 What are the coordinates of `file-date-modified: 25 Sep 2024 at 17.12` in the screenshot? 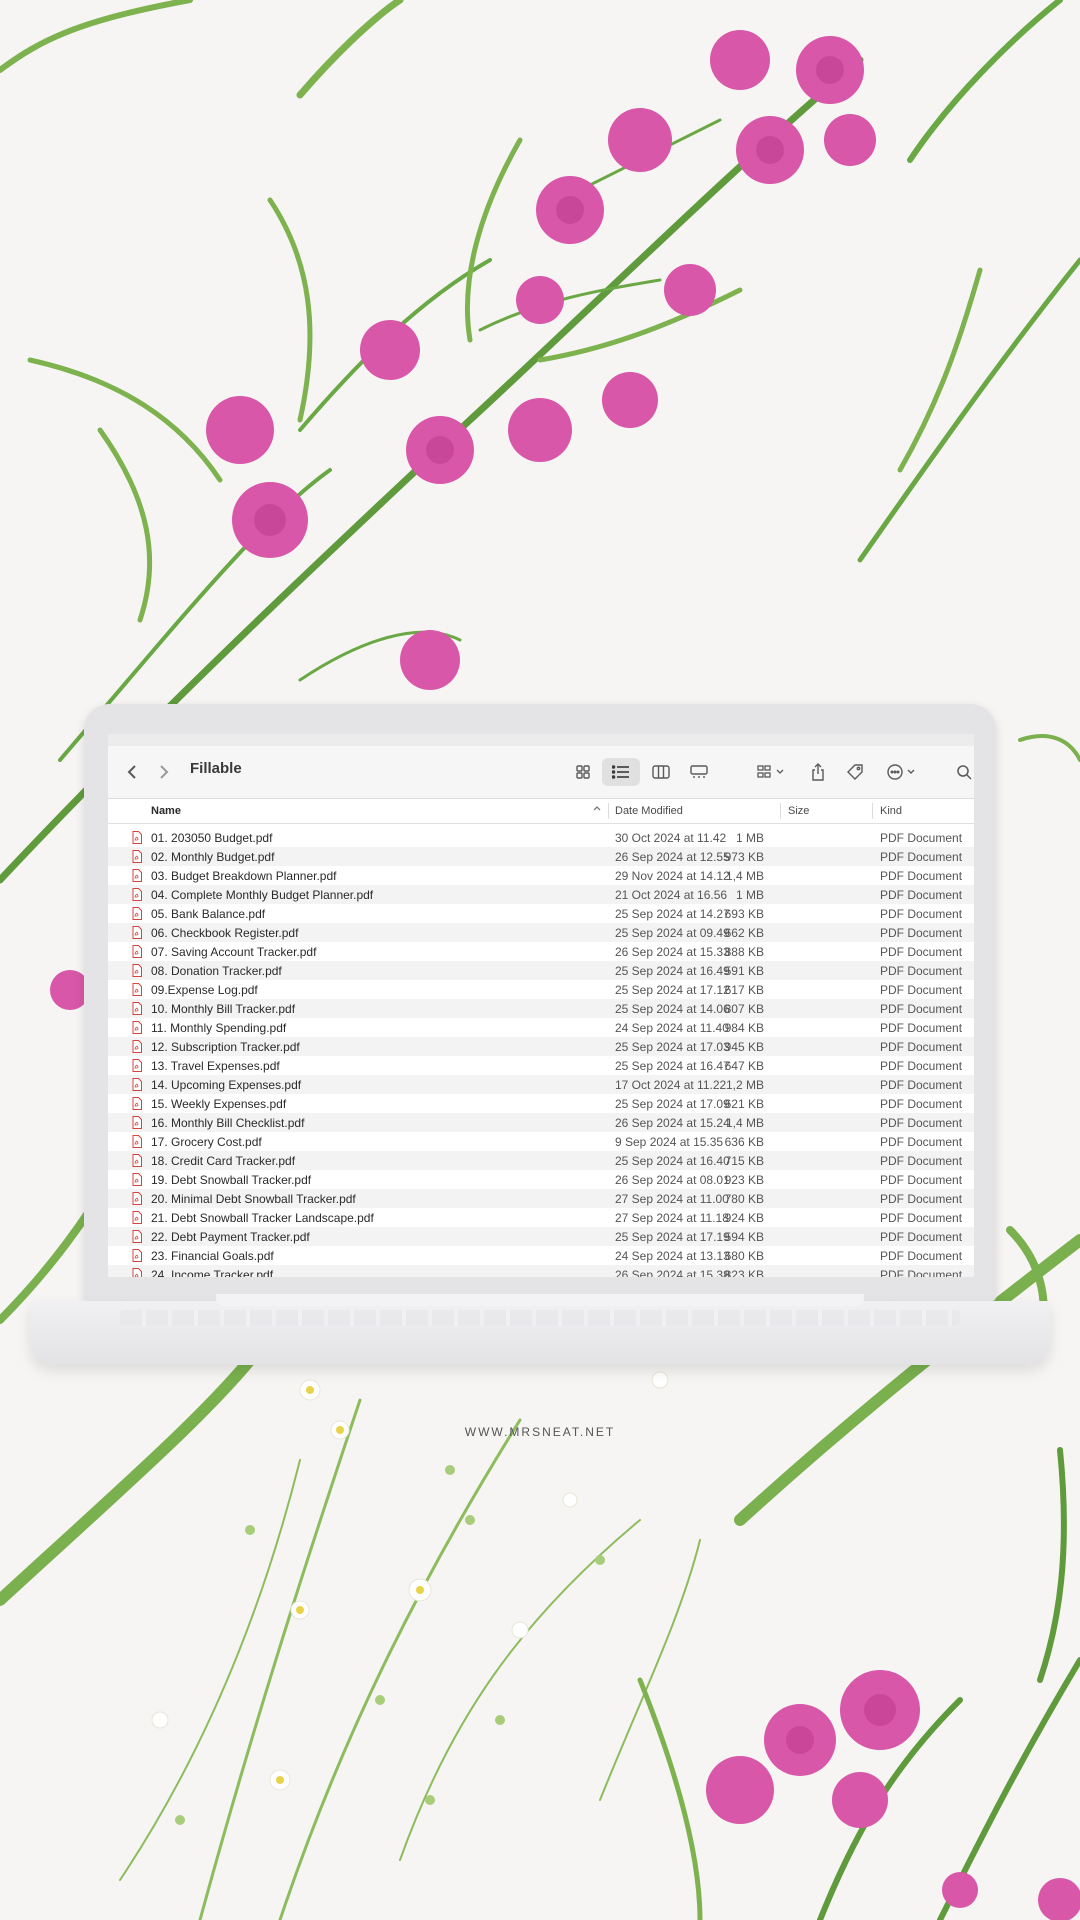 It's located at (672, 990).